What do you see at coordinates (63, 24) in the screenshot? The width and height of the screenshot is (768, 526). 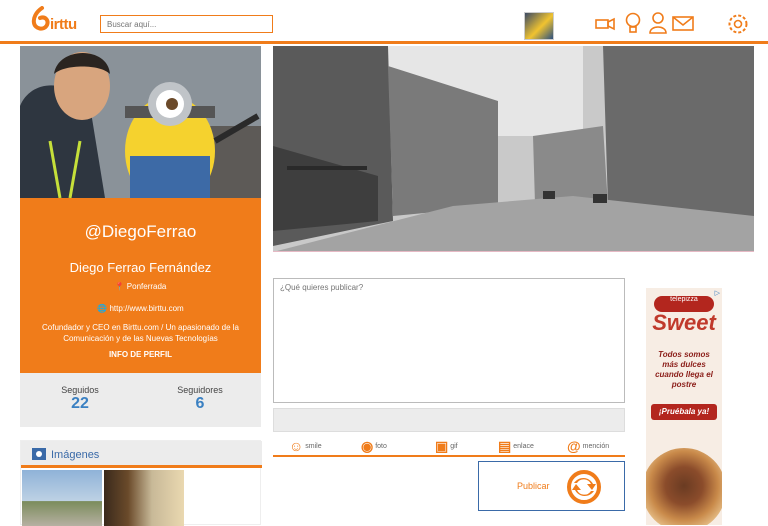 I see `logo-text: irttu` at bounding box center [63, 24].